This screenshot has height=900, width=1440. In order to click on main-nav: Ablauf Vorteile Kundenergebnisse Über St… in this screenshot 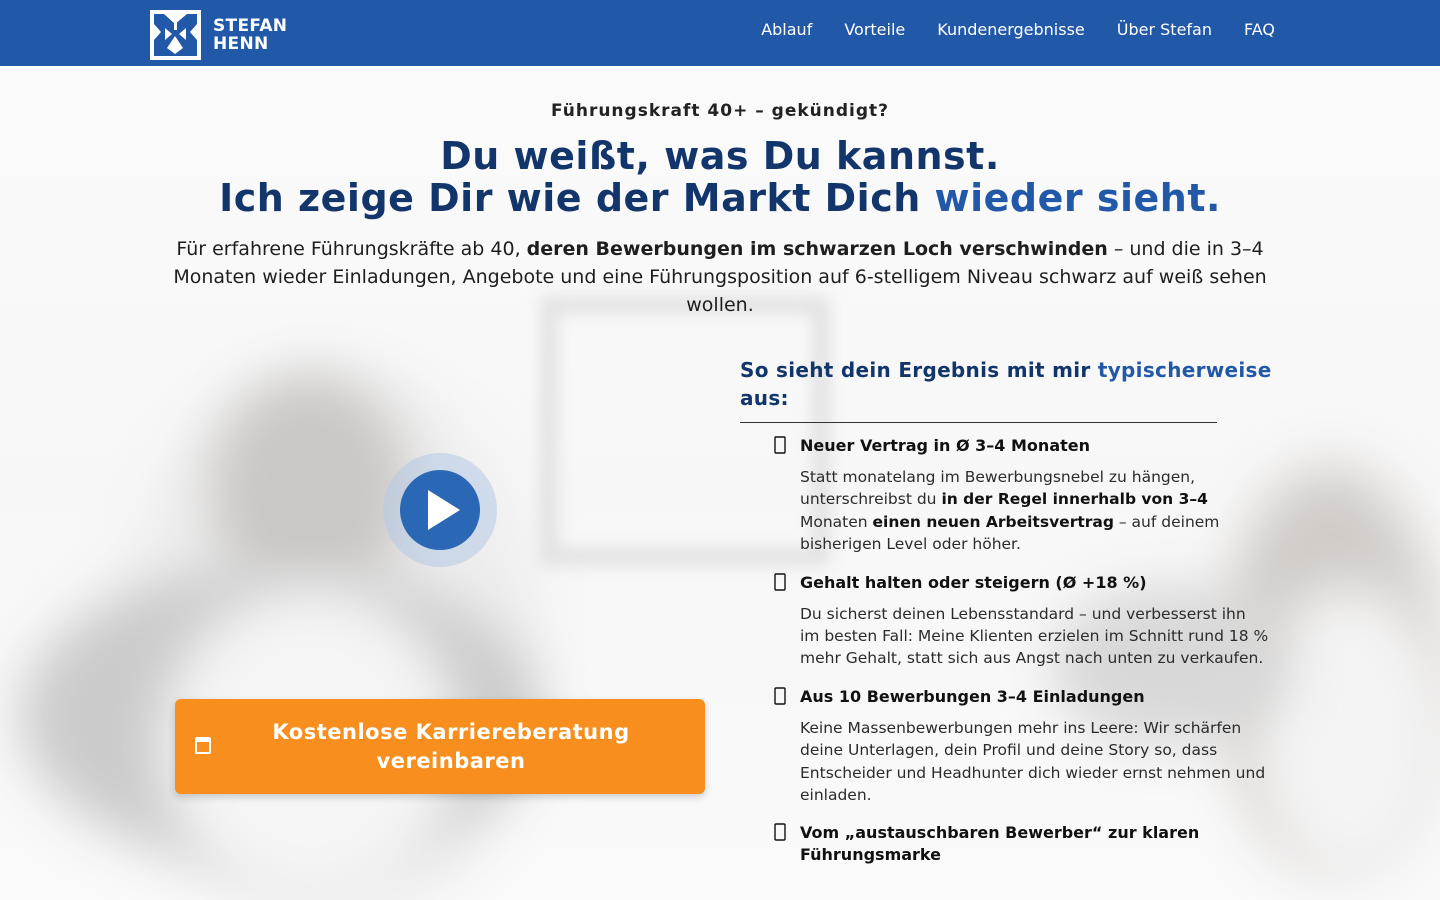, I will do `click(1018, 30)`.